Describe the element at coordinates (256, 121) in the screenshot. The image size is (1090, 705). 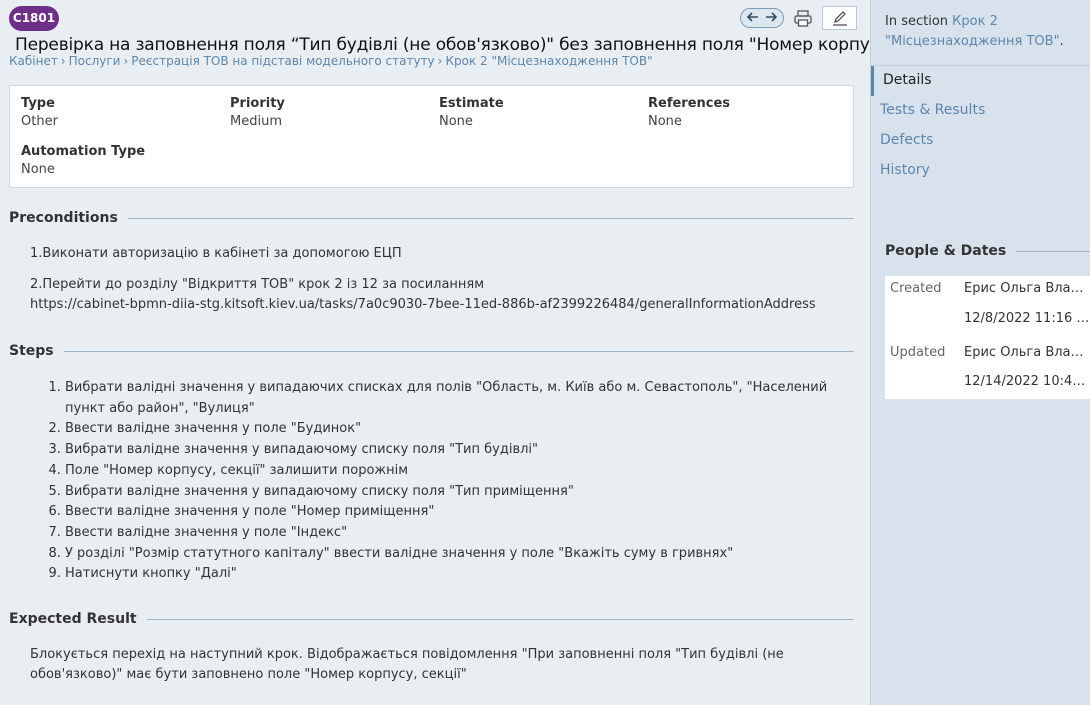
I see `priority-value: Medium` at that location.